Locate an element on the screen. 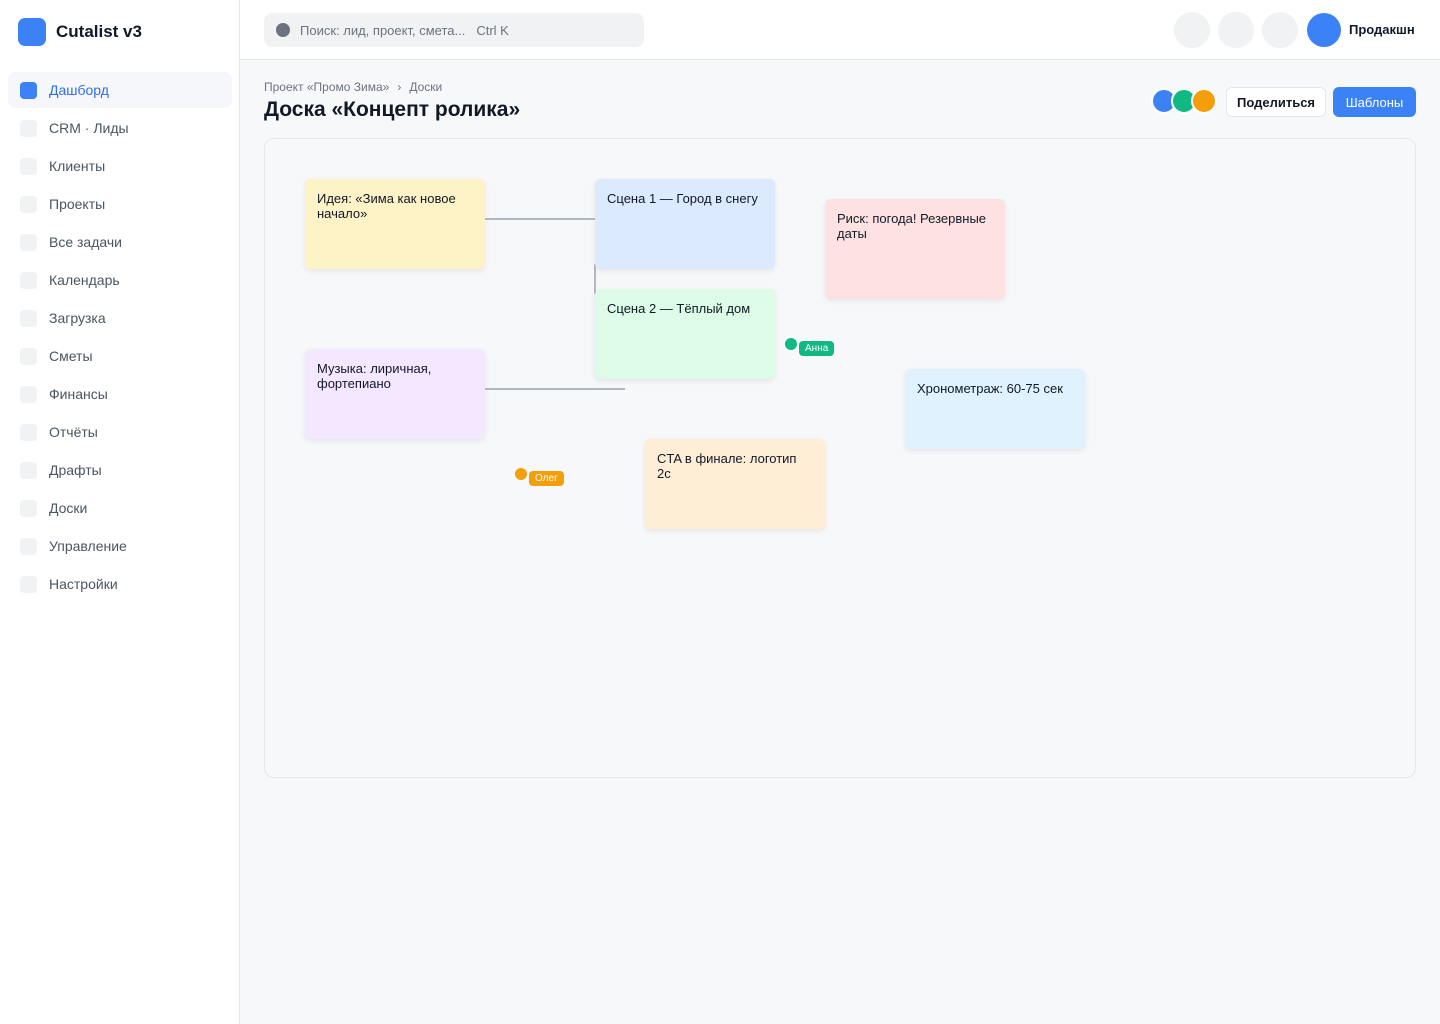  crm-icon is located at coordinates (28, 128).